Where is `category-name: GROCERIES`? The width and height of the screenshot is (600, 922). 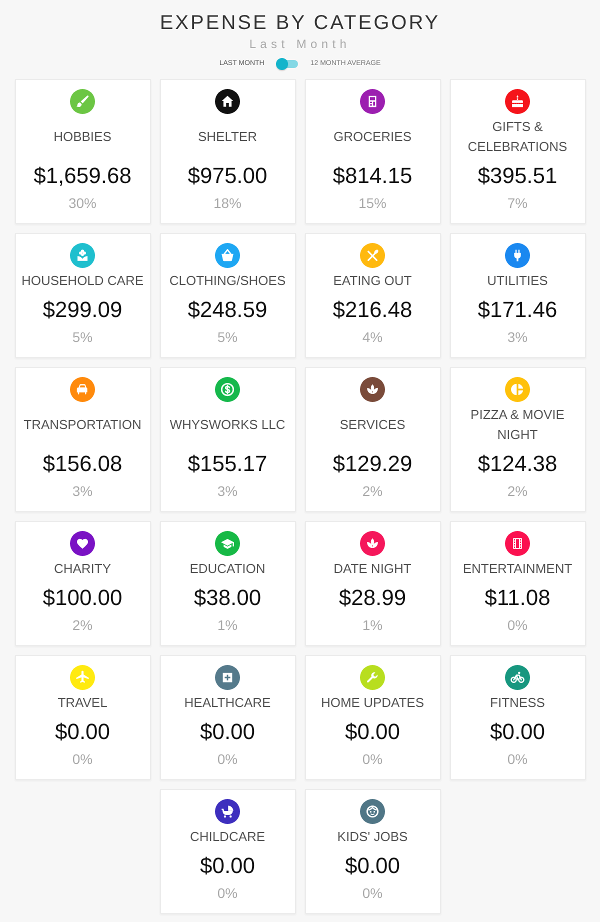
category-name: GROCERIES is located at coordinates (372, 137).